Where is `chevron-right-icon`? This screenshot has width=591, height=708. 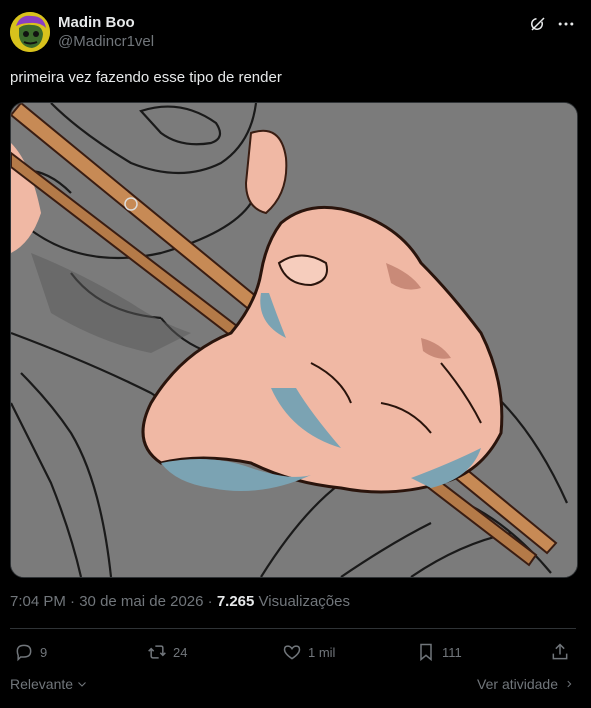
chevron-right-icon is located at coordinates (569, 684).